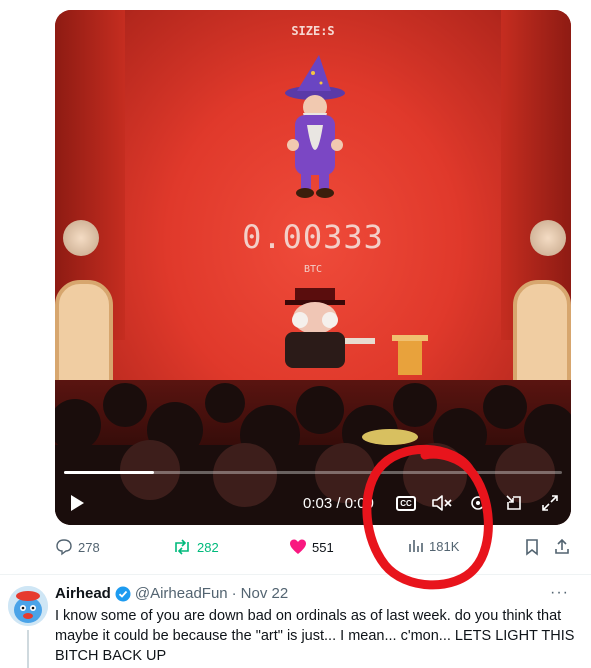  Describe the element at coordinates (208, 547) in the screenshot. I see `repost-count: 282` at that location.